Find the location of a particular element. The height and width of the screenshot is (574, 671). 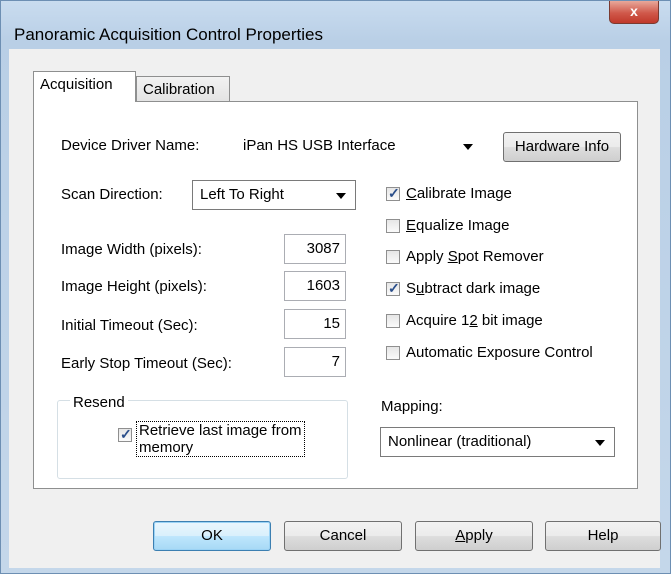

close-icon: x is located at coordinates (634, 11).